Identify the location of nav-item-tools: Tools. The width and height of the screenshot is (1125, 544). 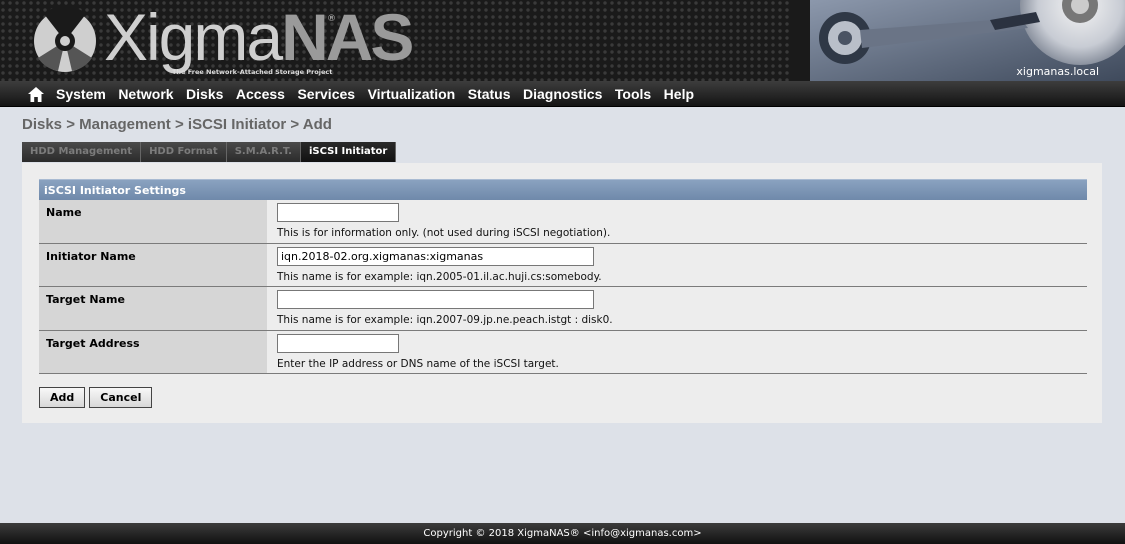
(633, 94).